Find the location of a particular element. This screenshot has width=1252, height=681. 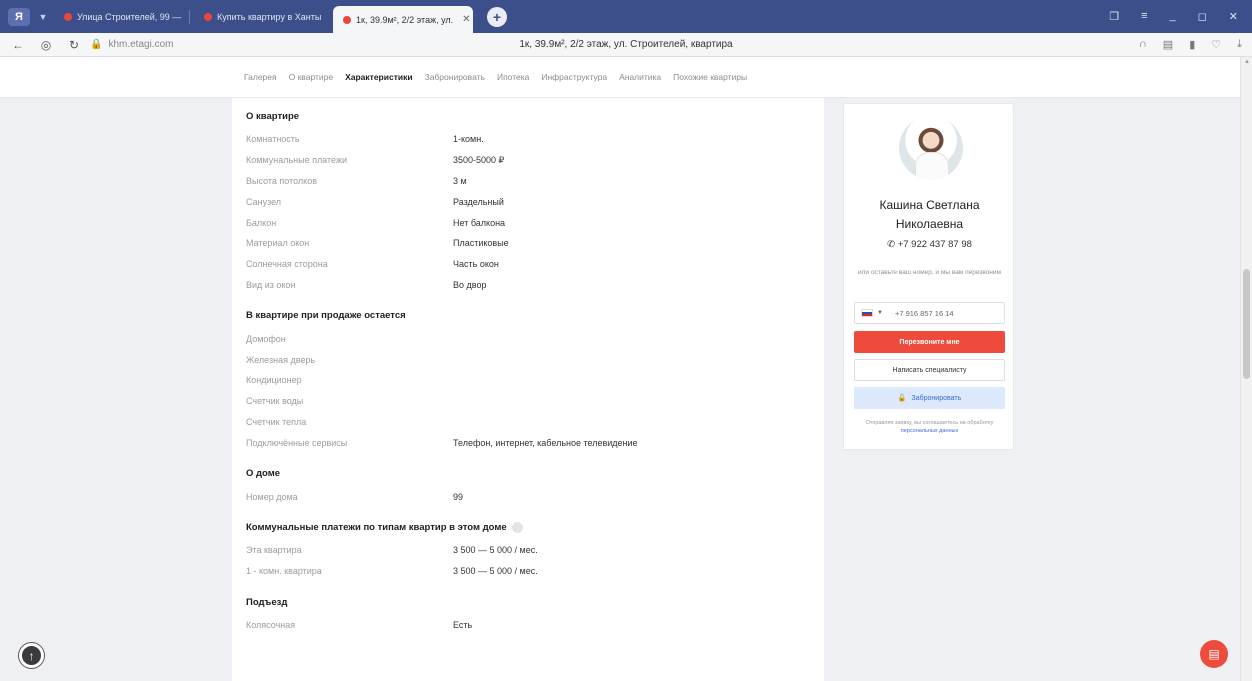

browser-tab-active: 1к, 39.9м², 2/2 этаж, ул. ✕ is located at coordinates (403, 19).